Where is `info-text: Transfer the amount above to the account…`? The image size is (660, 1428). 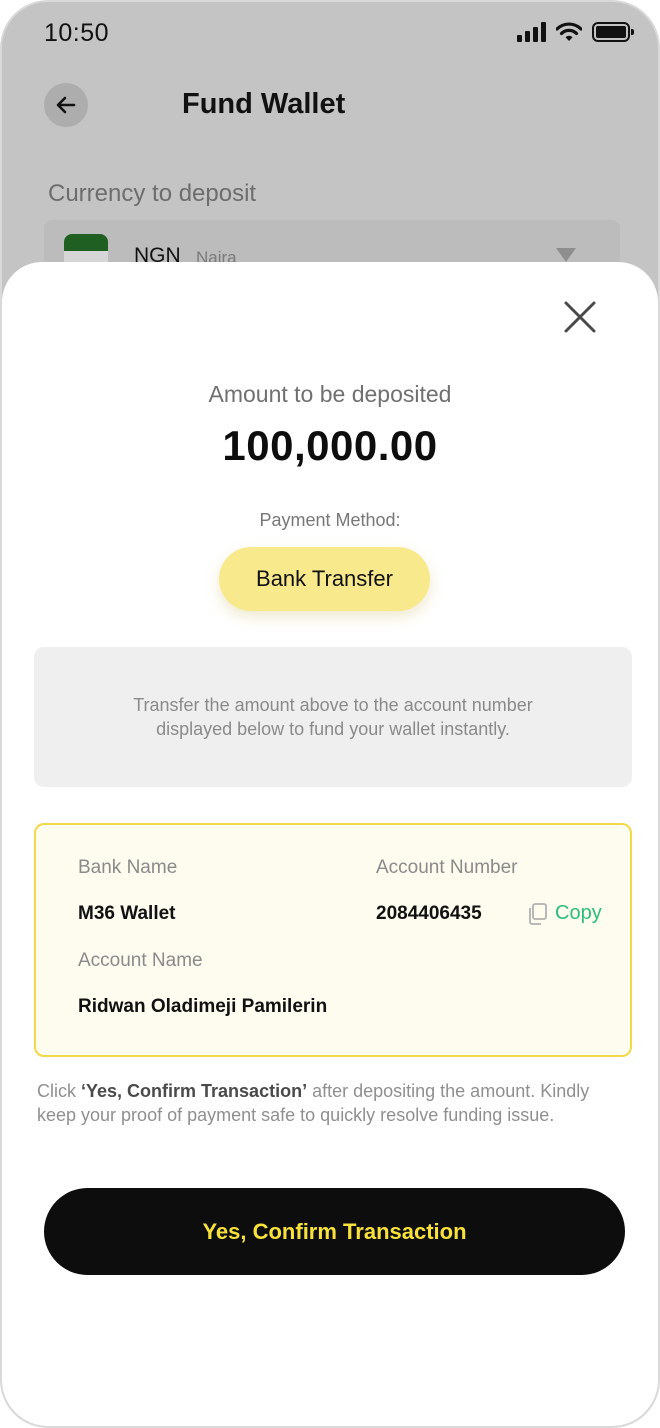
info-text: Transfer the amount above to the account… is located at coordinates (333, 717).